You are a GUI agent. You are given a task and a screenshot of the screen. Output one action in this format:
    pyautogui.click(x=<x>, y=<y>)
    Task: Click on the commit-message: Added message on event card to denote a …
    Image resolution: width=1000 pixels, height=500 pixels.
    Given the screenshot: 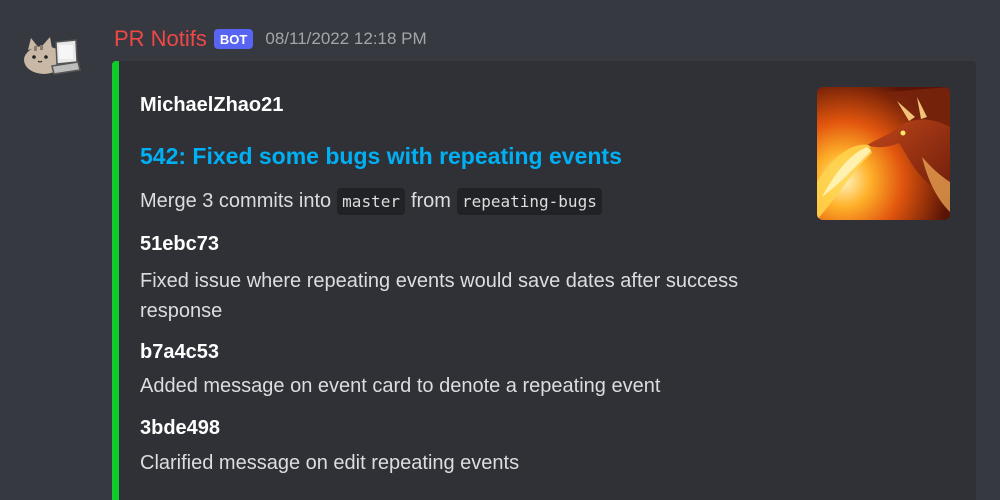 What is the action you would take?
    pyautogui.click(x=400, y=386)
    